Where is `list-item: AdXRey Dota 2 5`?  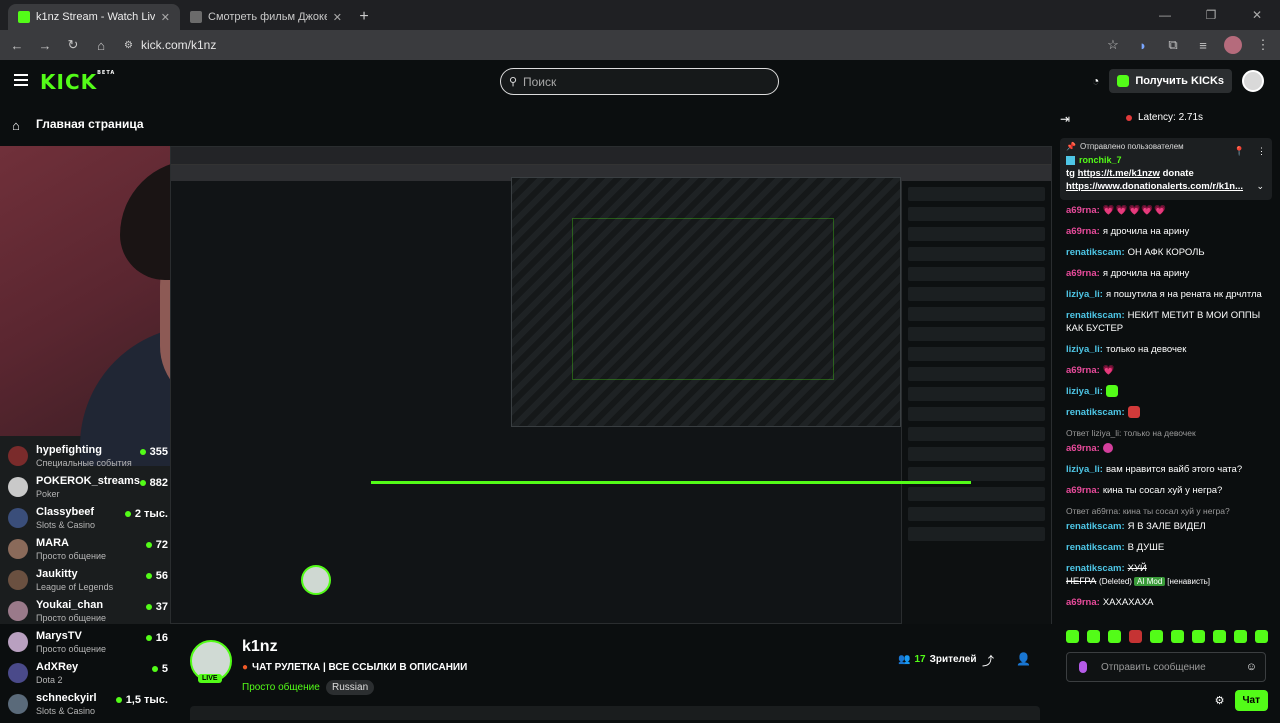
list-item: AdXRey Dota 2 5 is located at coordinates (88, 676).